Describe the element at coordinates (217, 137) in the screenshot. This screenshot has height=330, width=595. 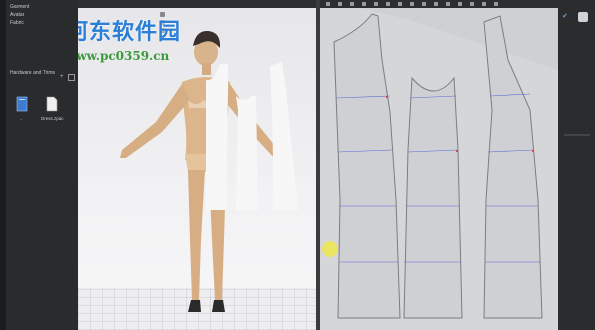
I see `3d-pattern-front` at that location.